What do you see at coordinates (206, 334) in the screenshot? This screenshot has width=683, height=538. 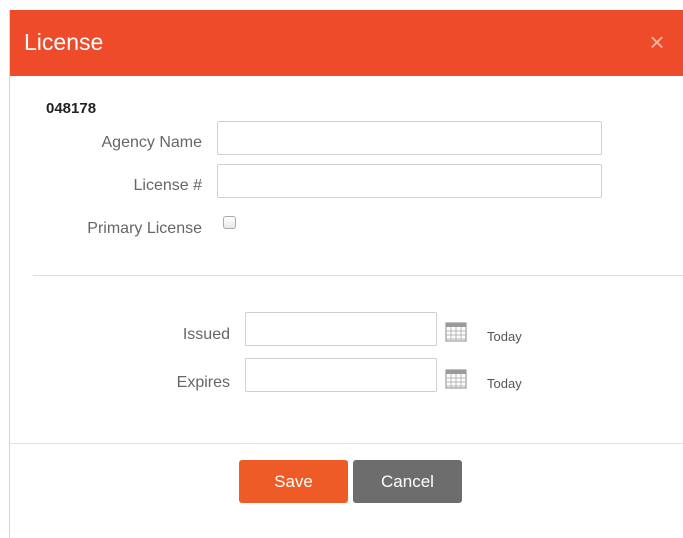 I see `issued-label: Issued` at bounding box center [206, 334].